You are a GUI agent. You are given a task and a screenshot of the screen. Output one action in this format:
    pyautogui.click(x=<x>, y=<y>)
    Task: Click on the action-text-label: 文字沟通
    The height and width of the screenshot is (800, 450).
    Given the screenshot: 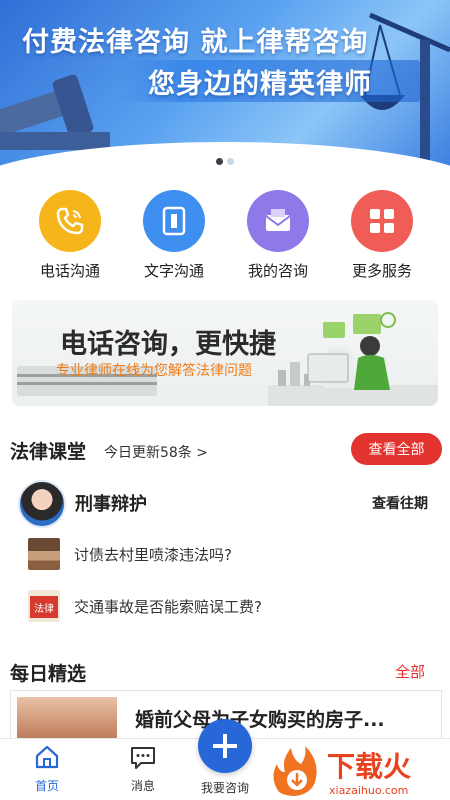 What is the action you would take?
    pyautogui.click(x=173, y=271)
    